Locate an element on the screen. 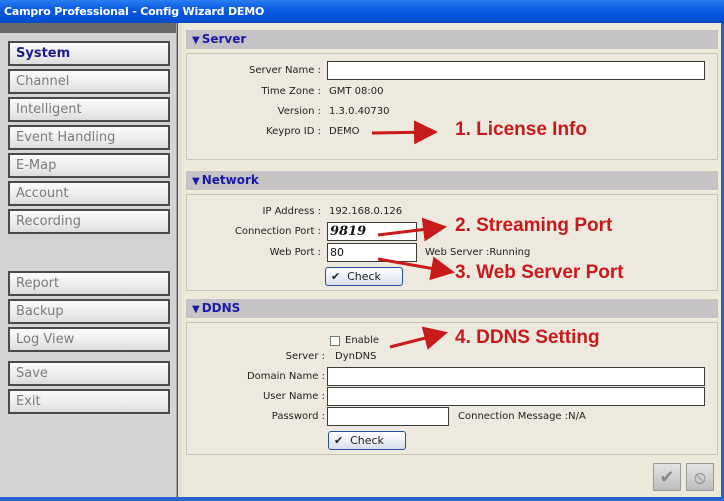 The height and width of the screenshot is (501, 724). keypro-id-label: Keypro ID : is located at coordinates (293, 131).